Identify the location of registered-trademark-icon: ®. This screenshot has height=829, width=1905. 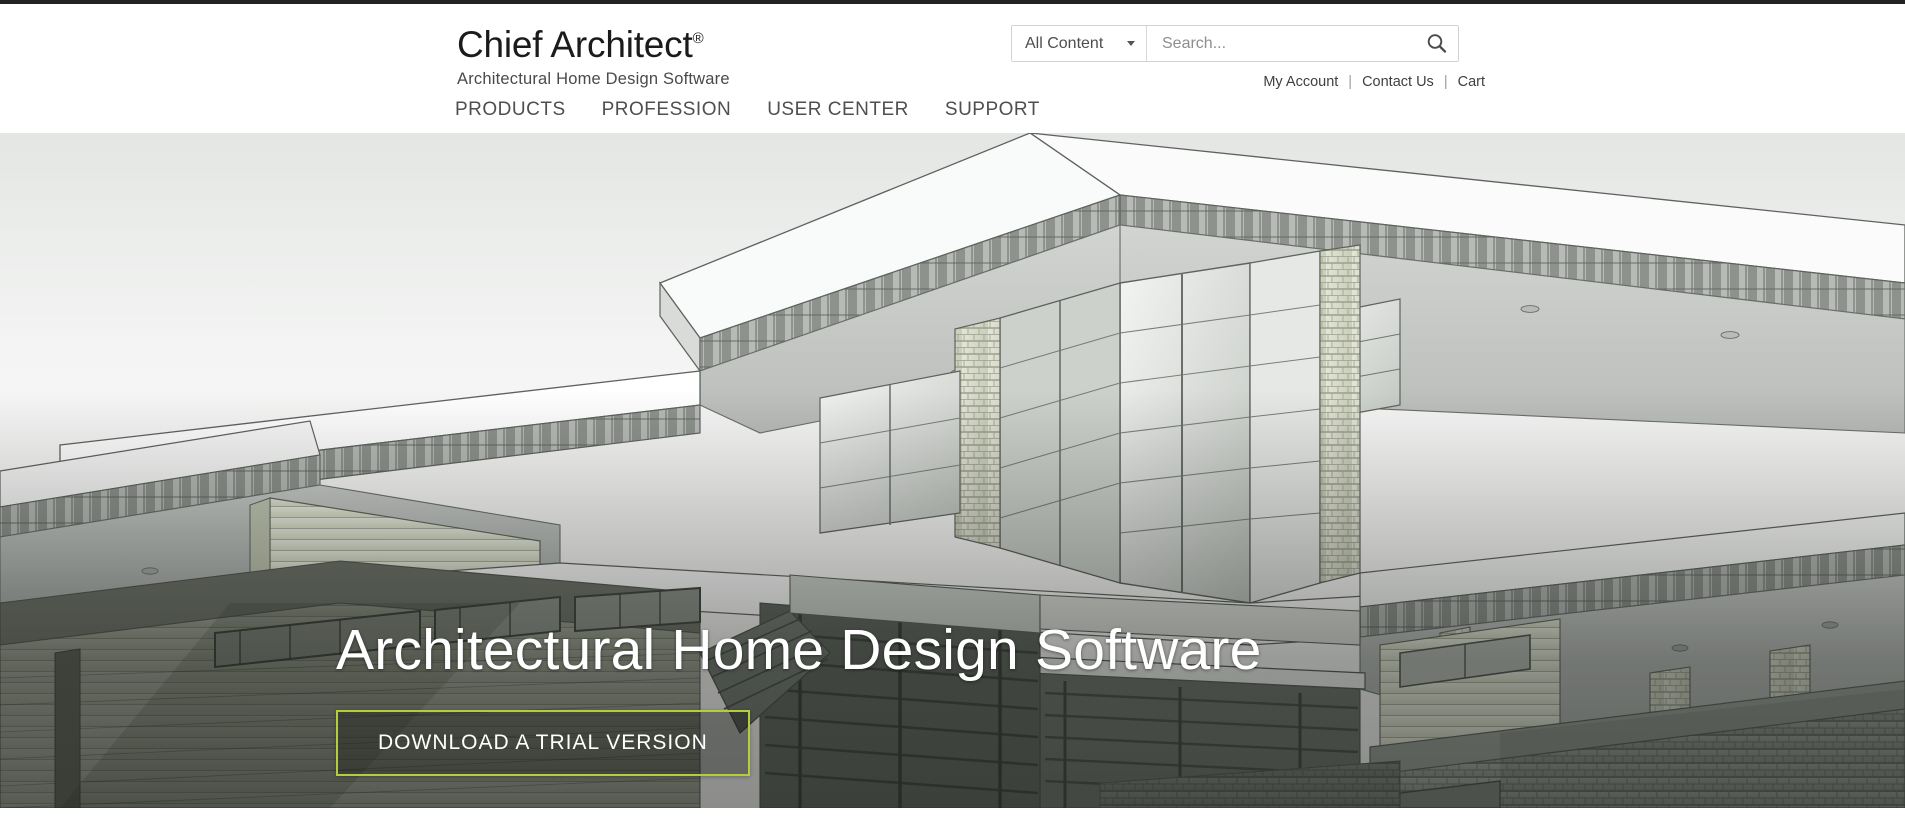
(698, 38).